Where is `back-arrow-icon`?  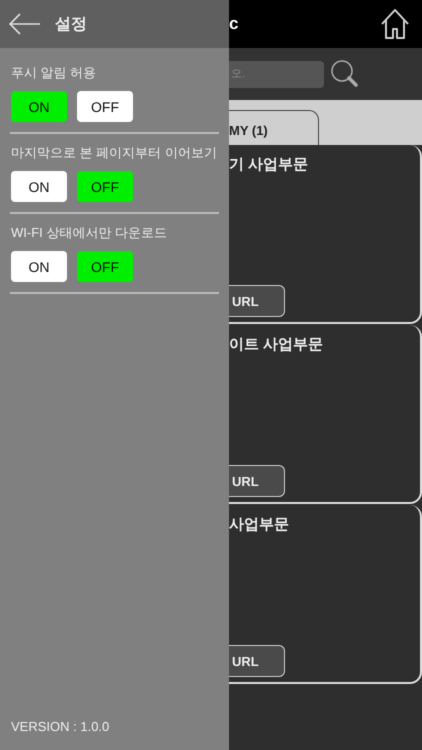
back-arrow-icon is located at coordinates (25, 24).